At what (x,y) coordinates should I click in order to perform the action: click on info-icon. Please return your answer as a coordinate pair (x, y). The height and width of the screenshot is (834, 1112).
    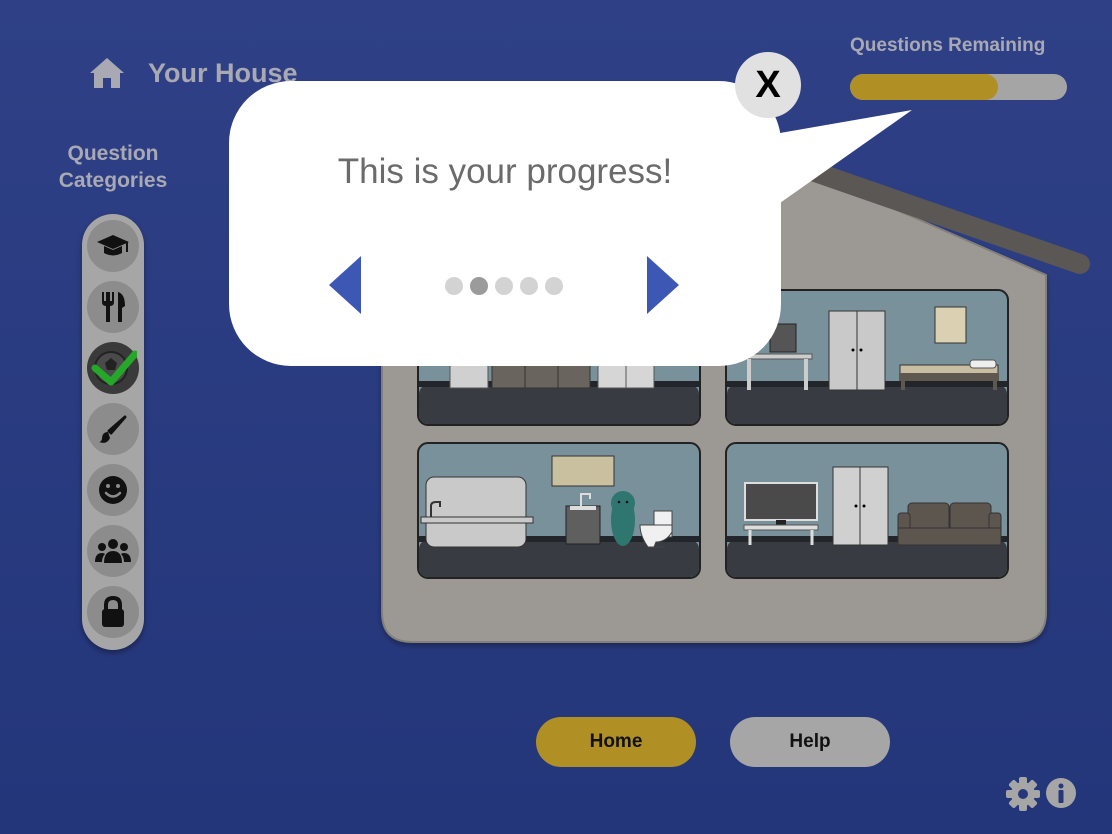
    Looking at the image, I should click on (1061, 793).